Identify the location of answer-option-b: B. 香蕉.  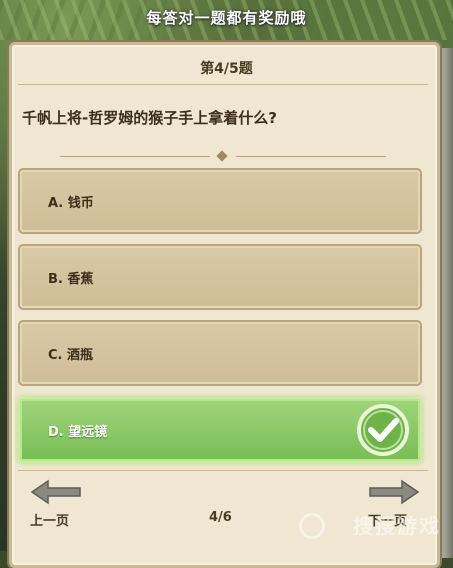
(220, 277).